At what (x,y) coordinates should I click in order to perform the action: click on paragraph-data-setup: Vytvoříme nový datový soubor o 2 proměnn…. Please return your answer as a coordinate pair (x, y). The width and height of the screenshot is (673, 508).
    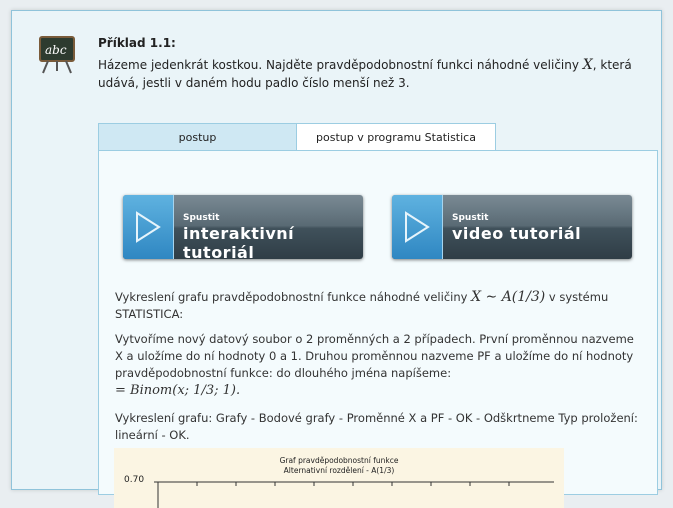
    Looking at the image, I should click on (374, 365).